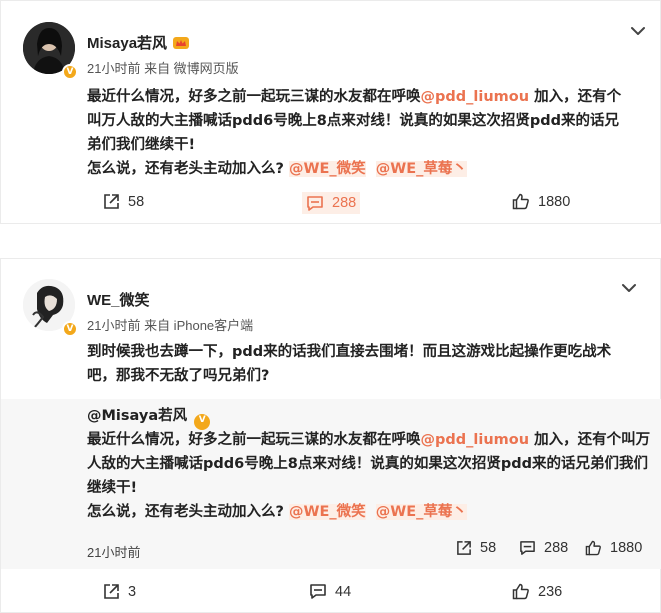 This screenshot has width=661, height=613. I want to click on post-line: 弟们我们继续干!, so click(141, 145).